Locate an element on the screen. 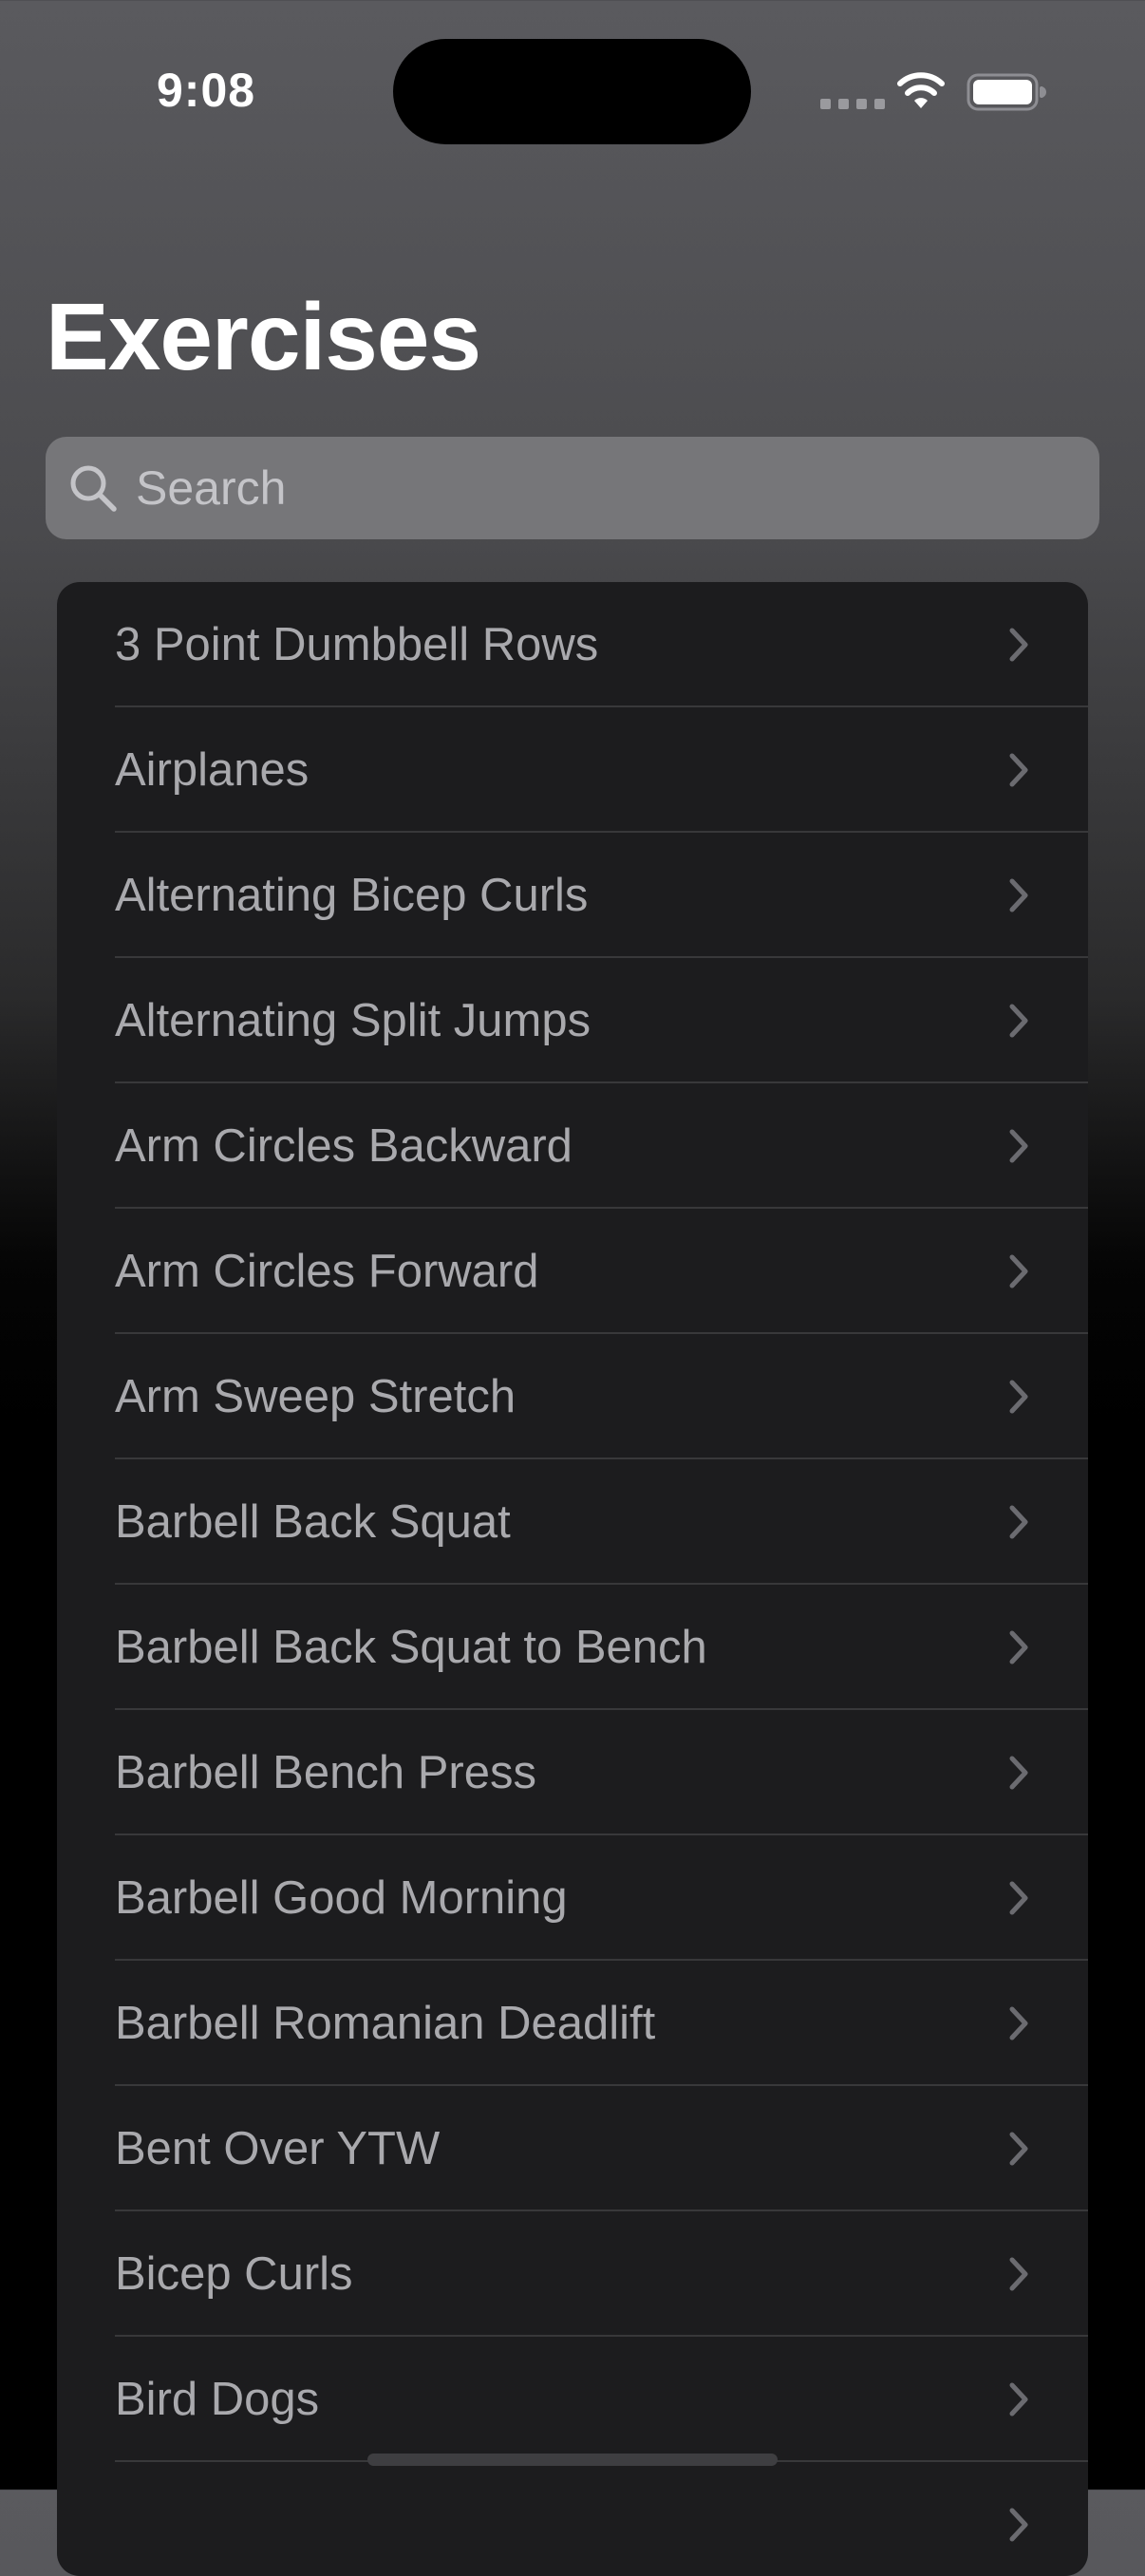  list-item: Alternating Split Jumps is located at coordinates (572, 1020).